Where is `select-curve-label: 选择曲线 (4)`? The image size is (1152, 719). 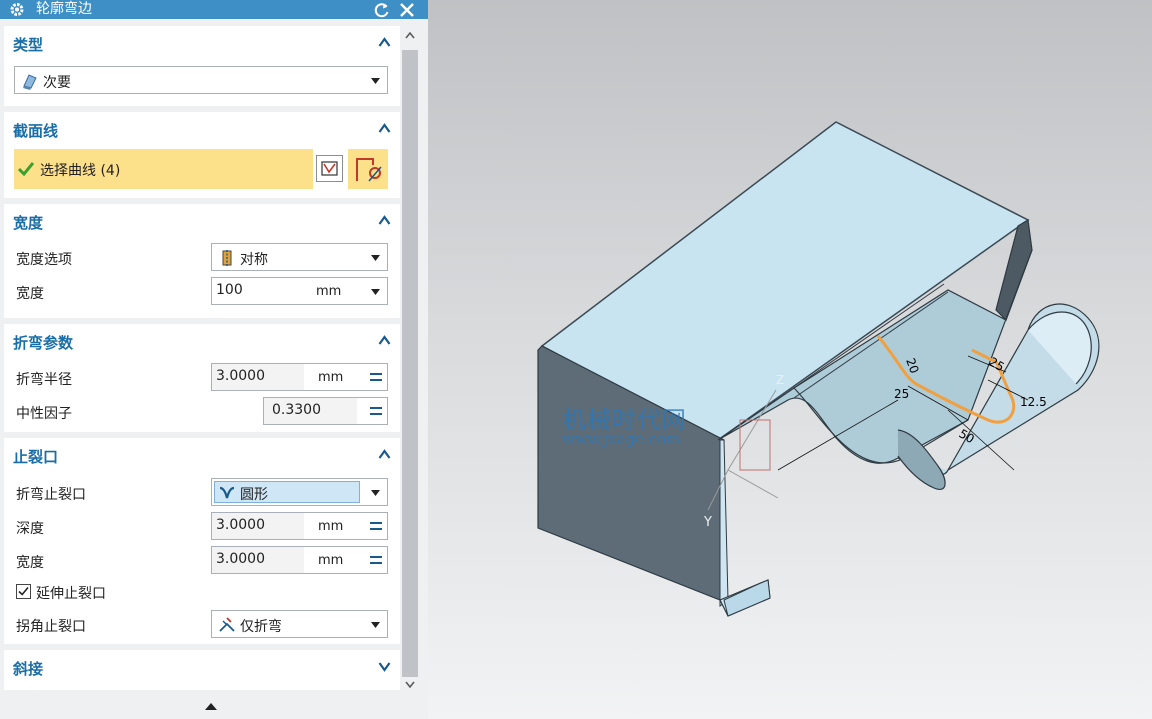
select-curve-label: 选择曲线 (4) is located at coordinates (80, 171).